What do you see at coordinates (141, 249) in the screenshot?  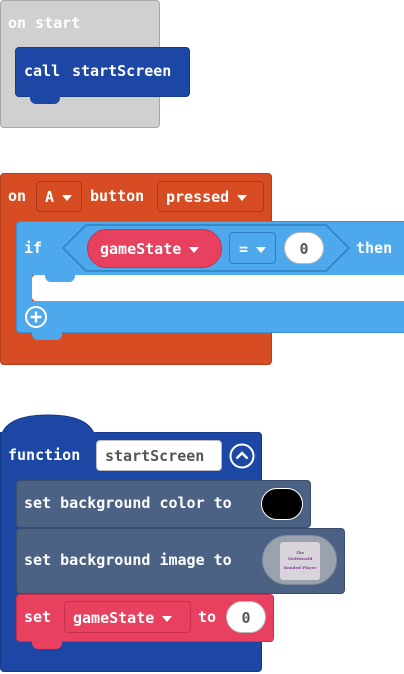 I see `variable-name: gameState` at bounding box center [141, 249].